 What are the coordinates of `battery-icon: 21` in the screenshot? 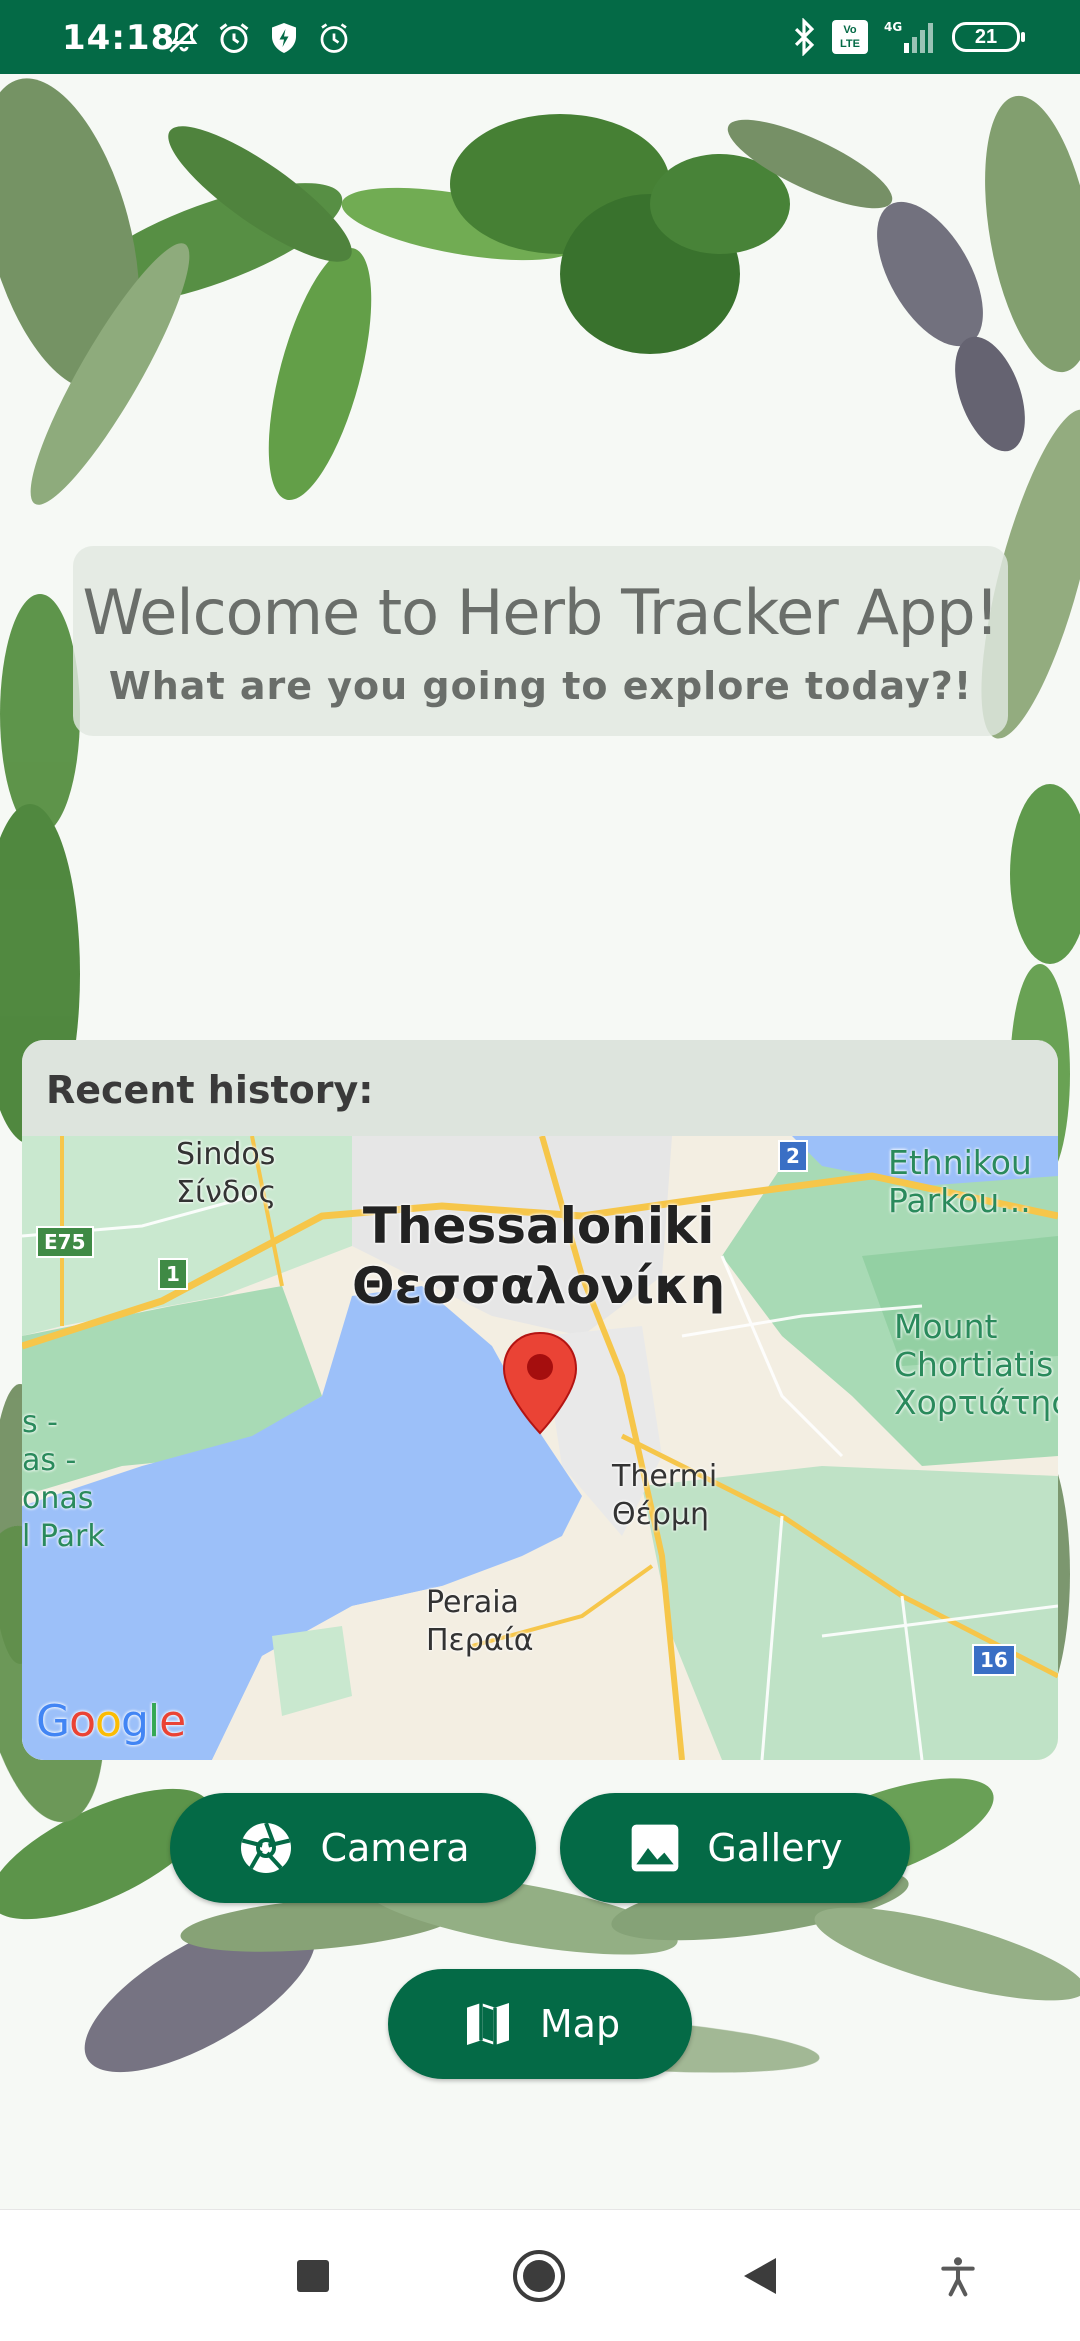 It's located at (988, 37).